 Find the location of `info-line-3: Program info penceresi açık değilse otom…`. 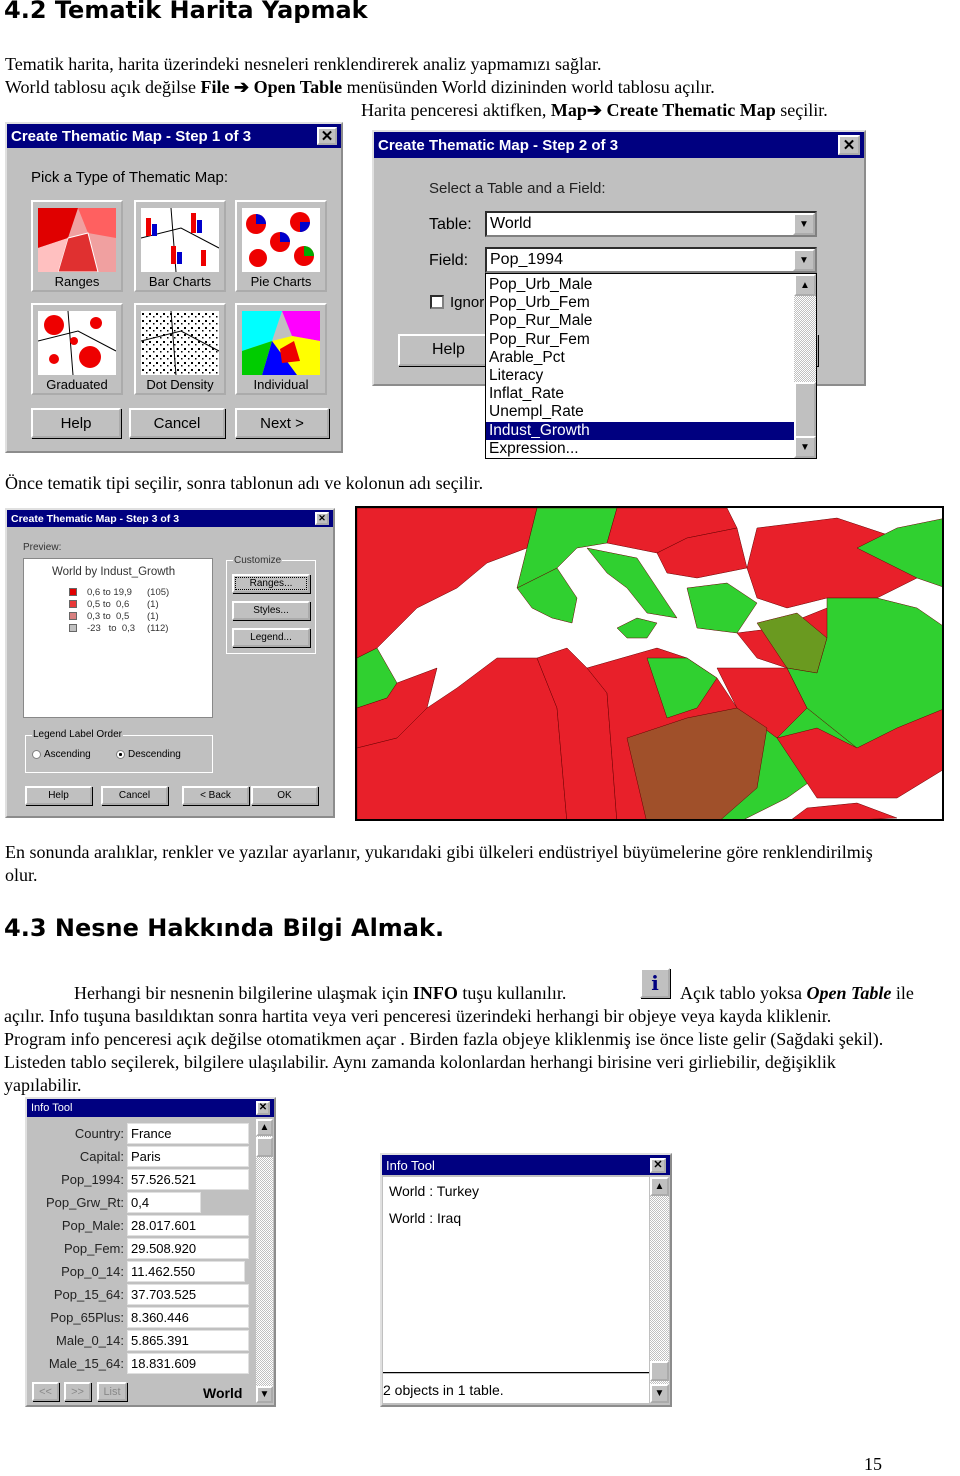

info-line-3: Program info penceresi açık değilse otom… is located at coordinates (444, 1039).